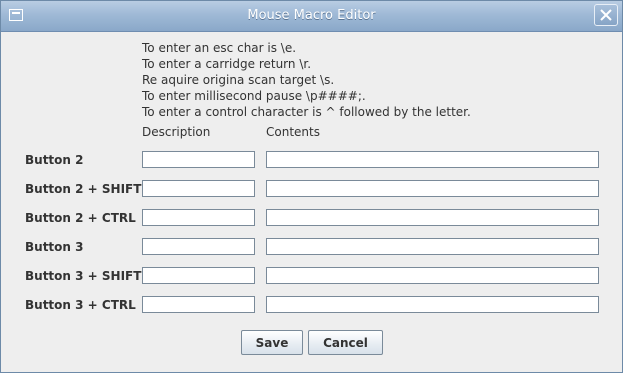 The width and height of the screenshot is (623, 373). What do you see at coordinates (432, 217) in the screenshot?
I see `contents-field-button-2-ctrl` at bounding box center [432, 217].